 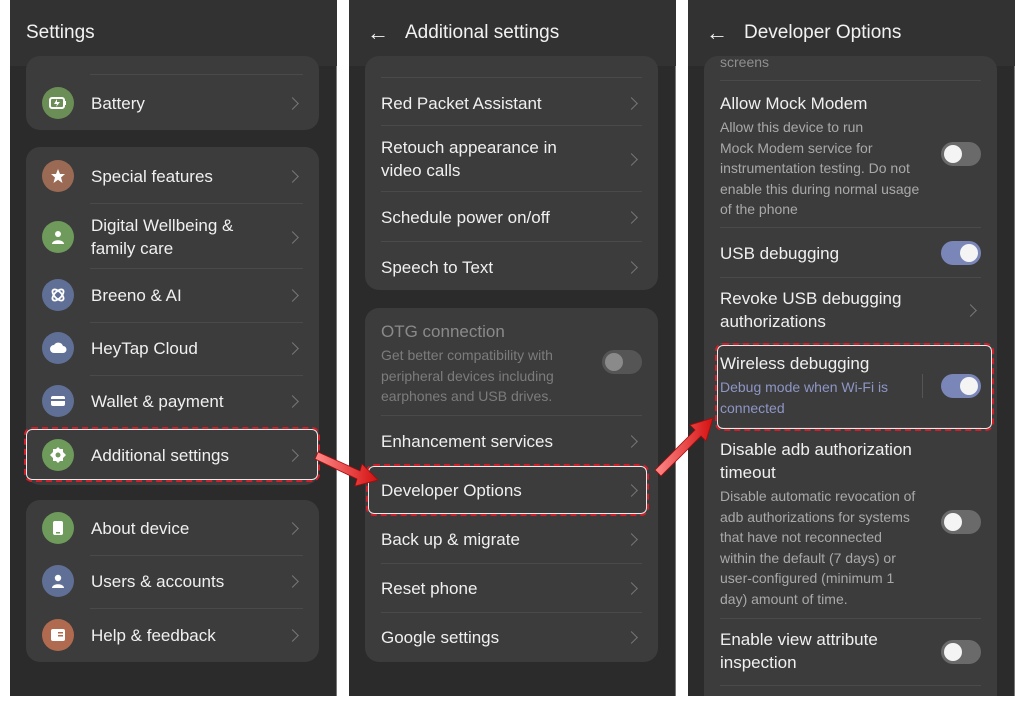 What do you see at coordinates (514, 452) in the screenshot?
I see `arrows-overlay` at bounding box center [514, 452].